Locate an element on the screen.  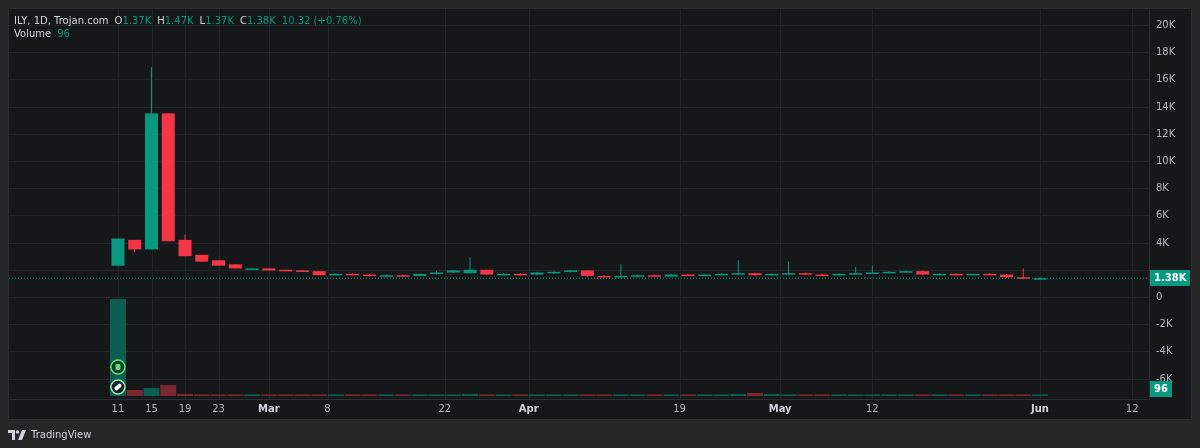
date-tick: Mar is located at coordinates (269, 408).